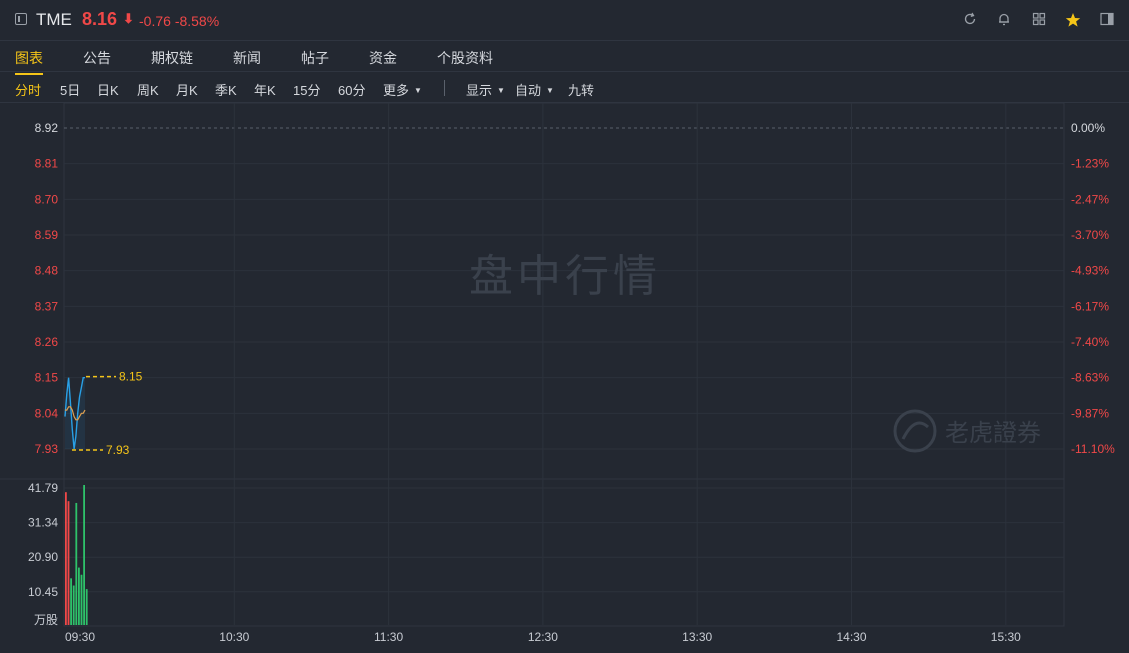 This screenshot has width=1129, height=653. What do you see at coordinates (444, 88) in the screenshot?
I see `toolbar-divider` at bounding box center [444, 88].